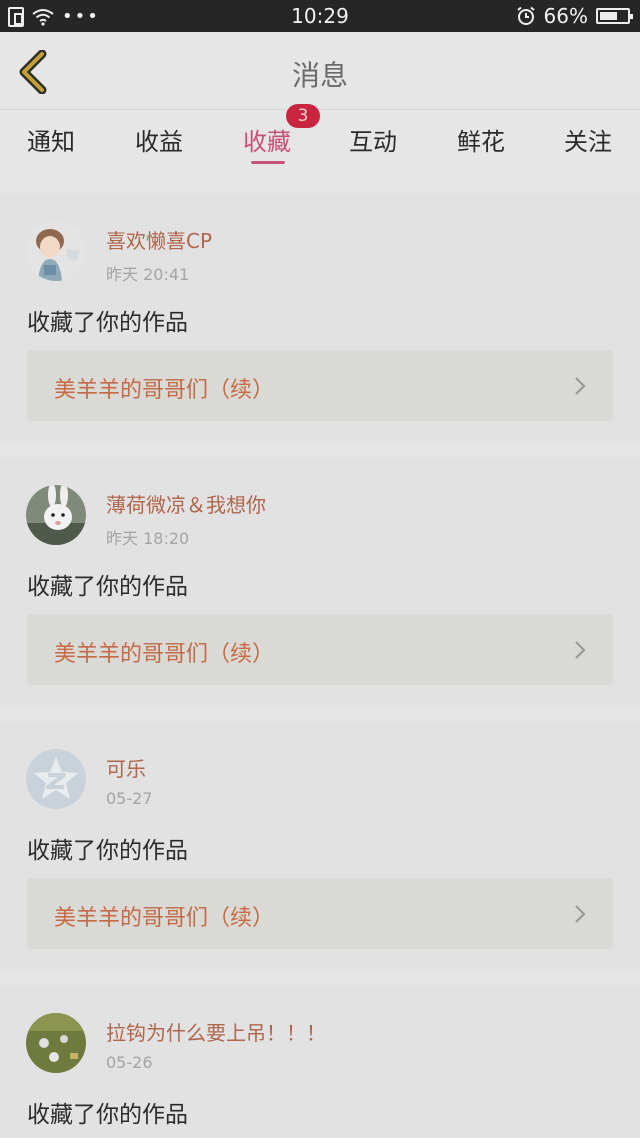 This screenshot has height=1138, width=640. What do you see at coordinates (481, 139) in the screenshot?
I see `tab-flowers: 鲜花` at bounding box center [481, 139].